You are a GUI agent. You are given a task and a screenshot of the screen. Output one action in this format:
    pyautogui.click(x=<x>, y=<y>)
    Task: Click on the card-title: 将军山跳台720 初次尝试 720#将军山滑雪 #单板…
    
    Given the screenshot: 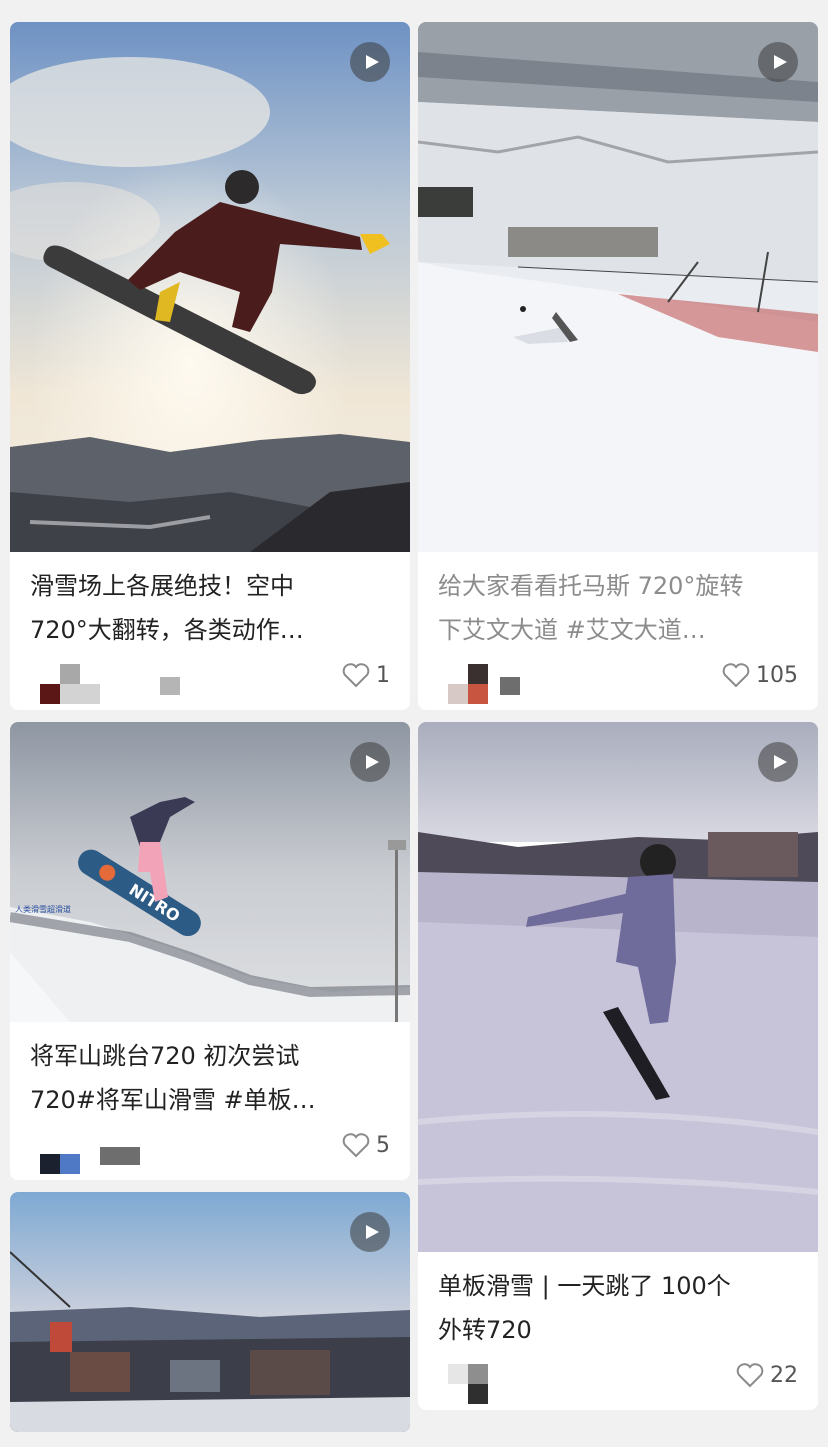 What is the action you would take?
    pyautogui.click(x=210, y=1072)
    